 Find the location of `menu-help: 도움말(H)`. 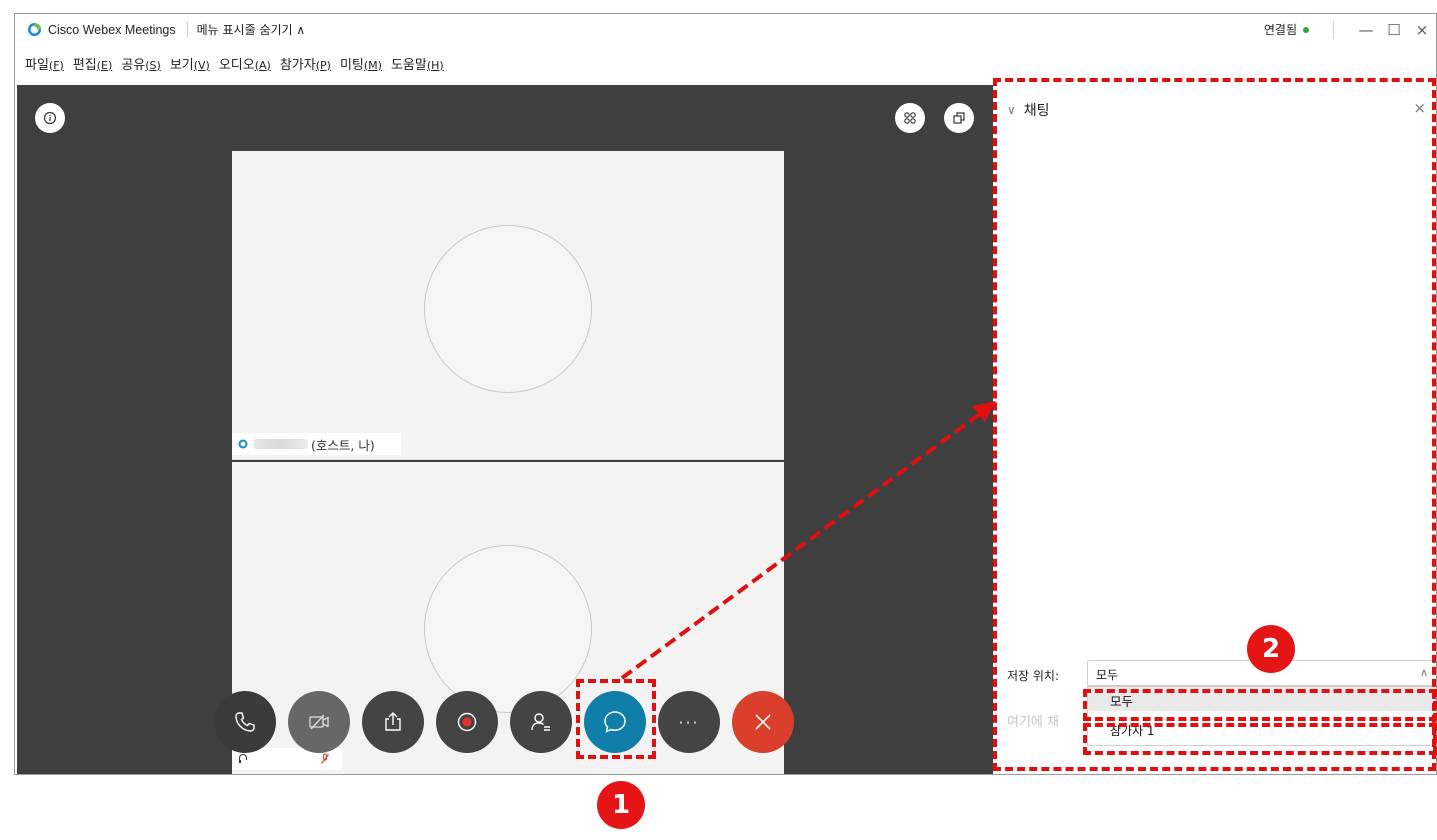

menu-help: 도움말(H) is located at coordinates (417, 63).